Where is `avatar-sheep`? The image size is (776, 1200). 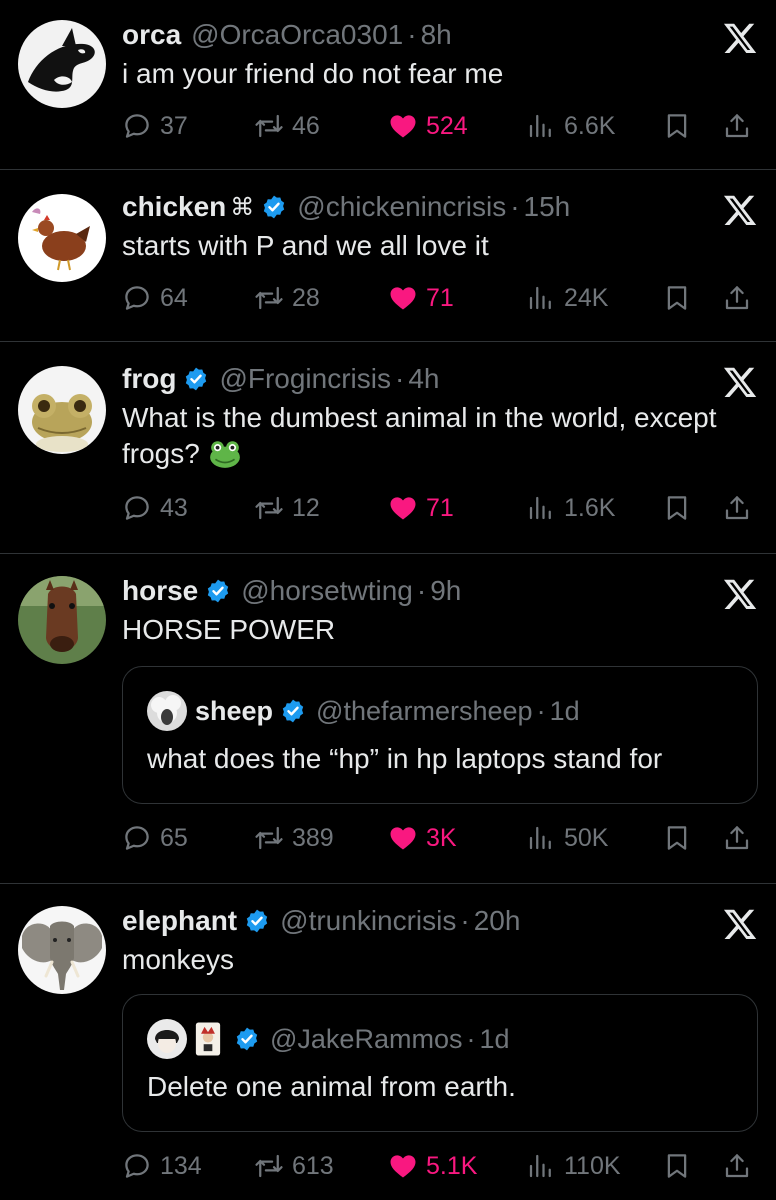 avatar-sheep is located at coordinates (167, 711).